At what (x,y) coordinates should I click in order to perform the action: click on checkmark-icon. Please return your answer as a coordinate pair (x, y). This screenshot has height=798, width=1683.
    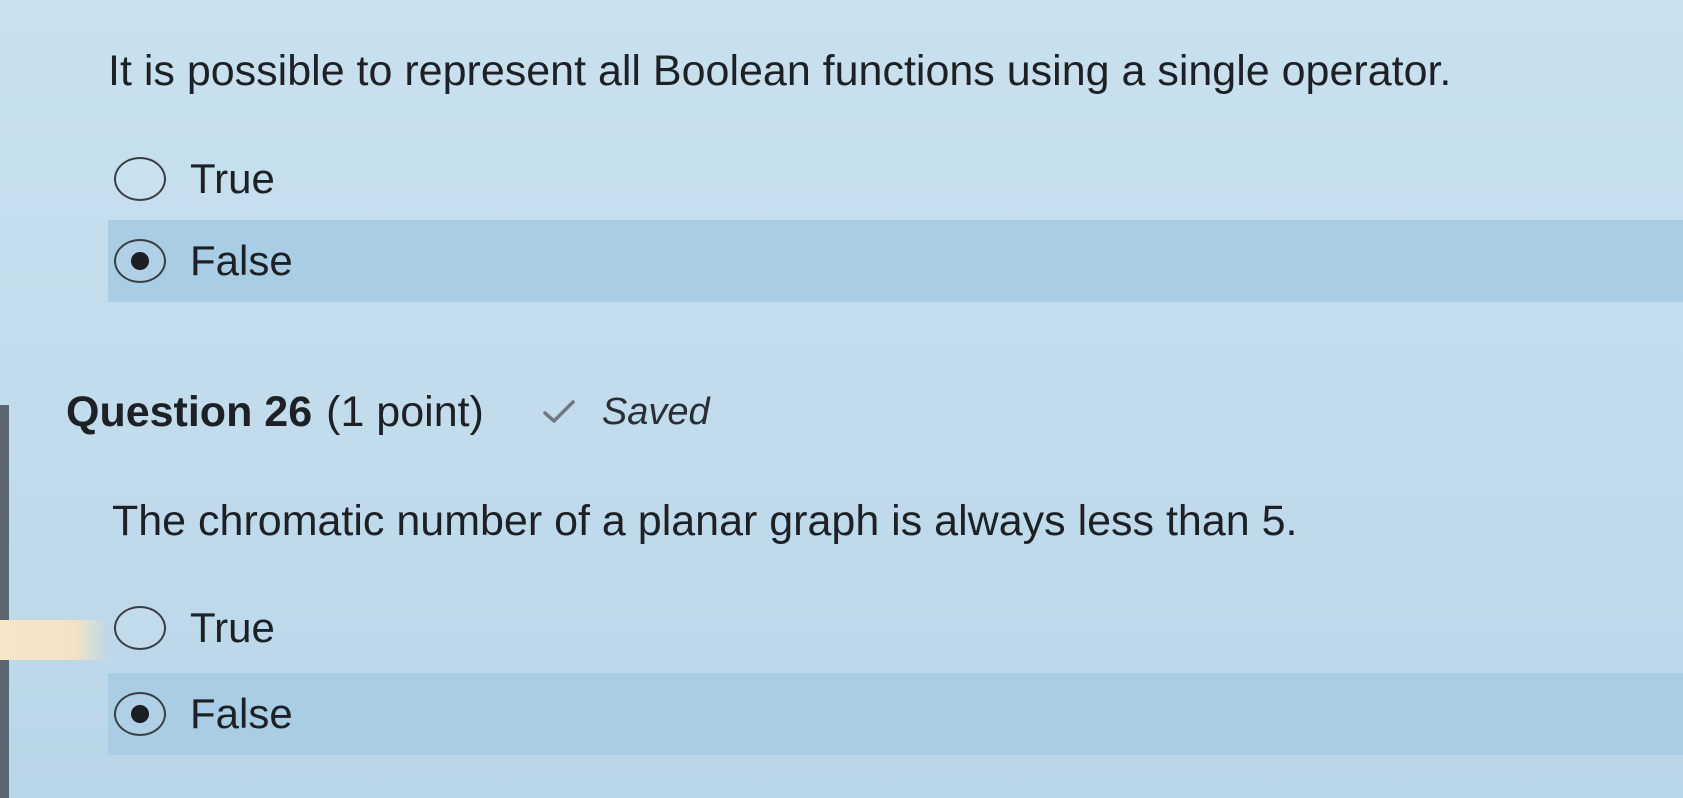
    Looking at the image, I should click on (559, 411).